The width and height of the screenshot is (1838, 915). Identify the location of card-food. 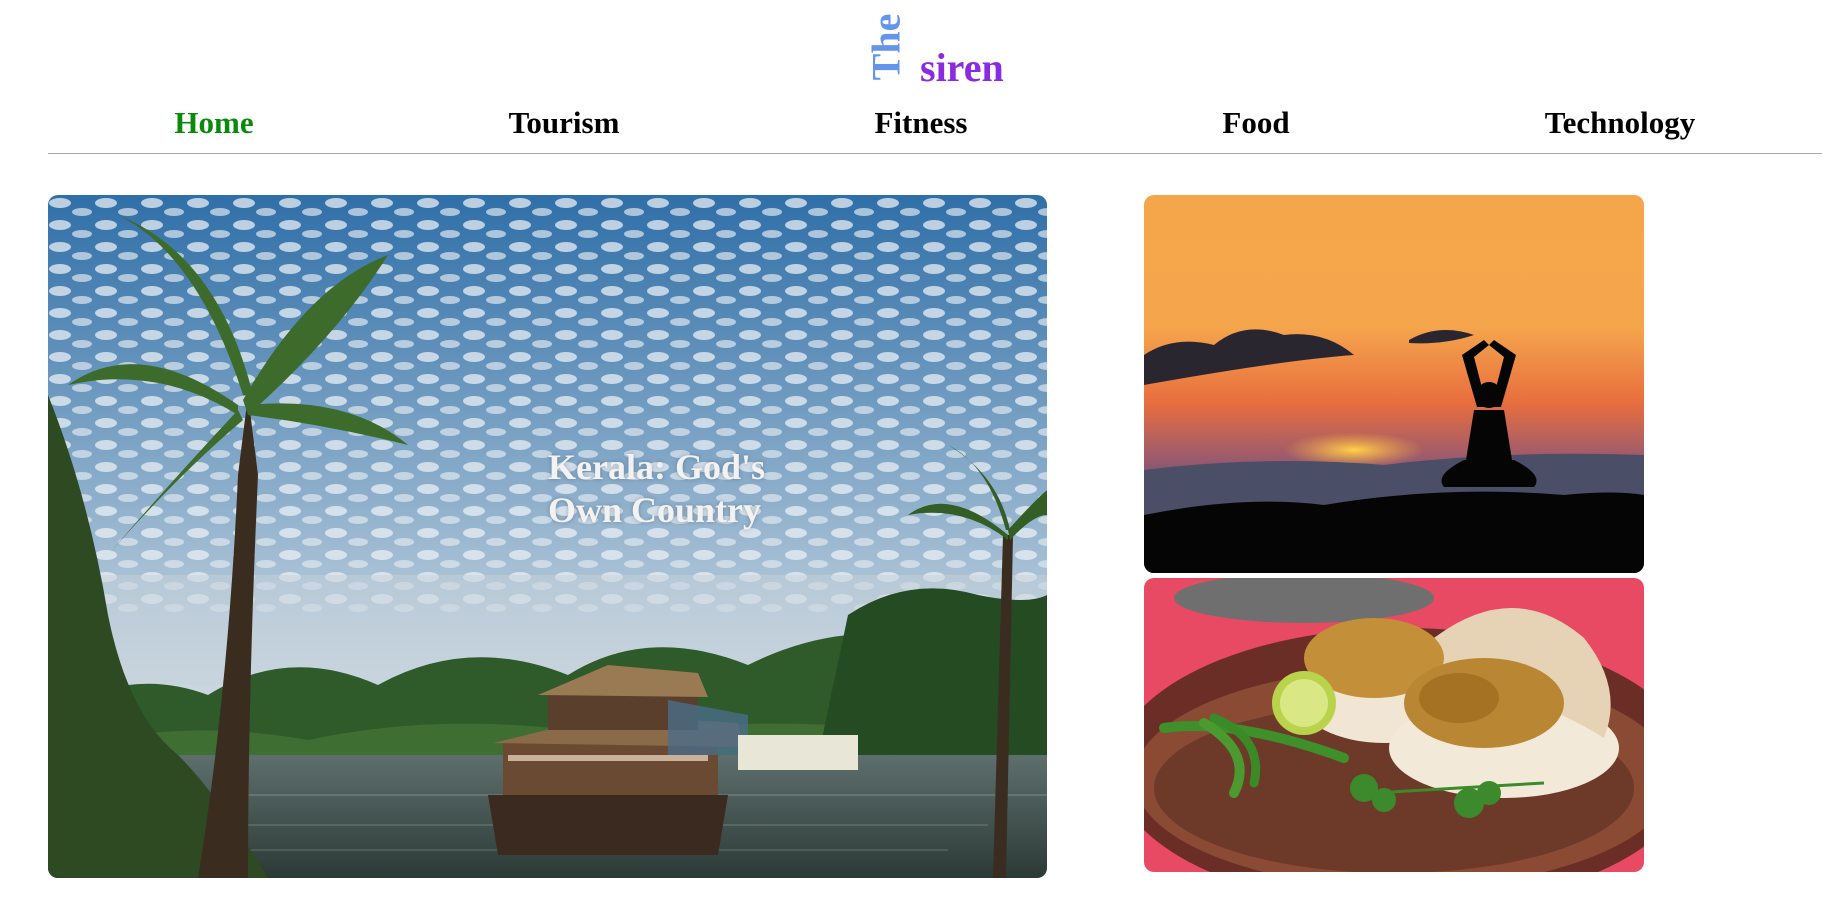
(1394, 725).